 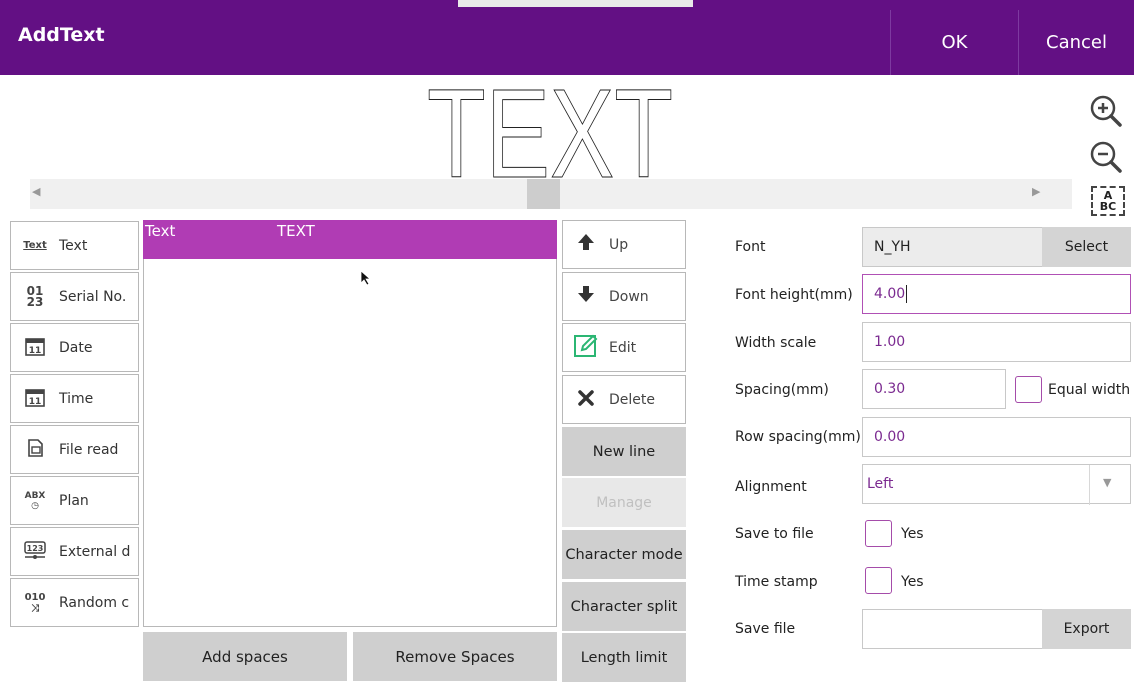 I want to click on zoom-in-icon, so click(x=1106, y=111).